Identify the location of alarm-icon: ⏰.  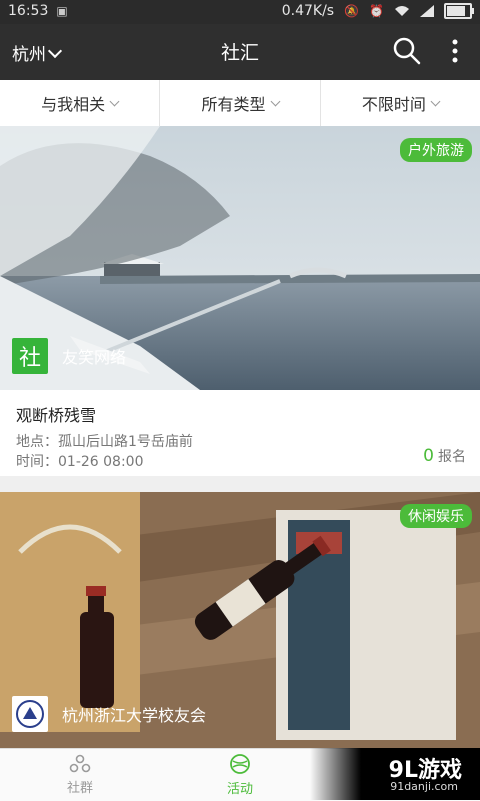
(376, 11).